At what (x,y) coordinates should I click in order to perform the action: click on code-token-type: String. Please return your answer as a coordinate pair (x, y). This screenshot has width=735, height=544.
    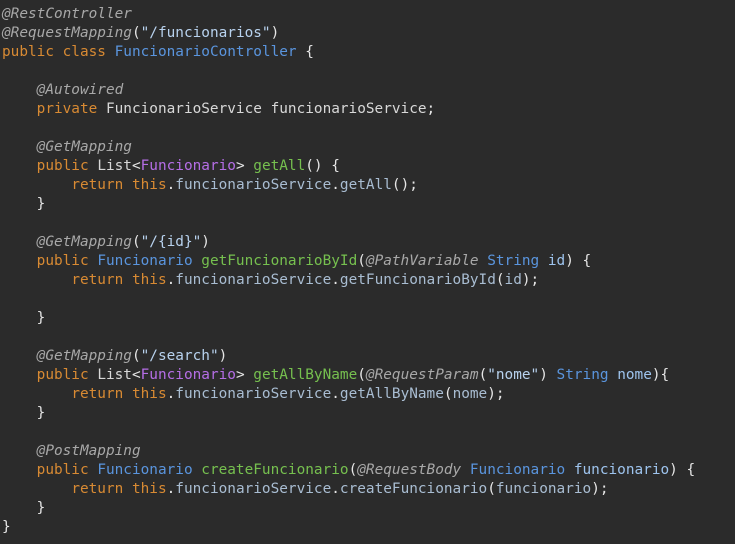
    Looking at the image, I should click on (587, 375).